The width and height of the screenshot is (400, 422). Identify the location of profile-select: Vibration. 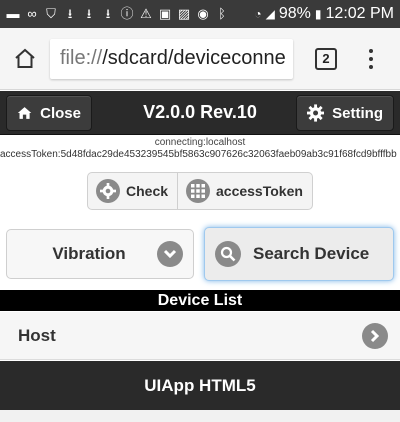
(100, 254).